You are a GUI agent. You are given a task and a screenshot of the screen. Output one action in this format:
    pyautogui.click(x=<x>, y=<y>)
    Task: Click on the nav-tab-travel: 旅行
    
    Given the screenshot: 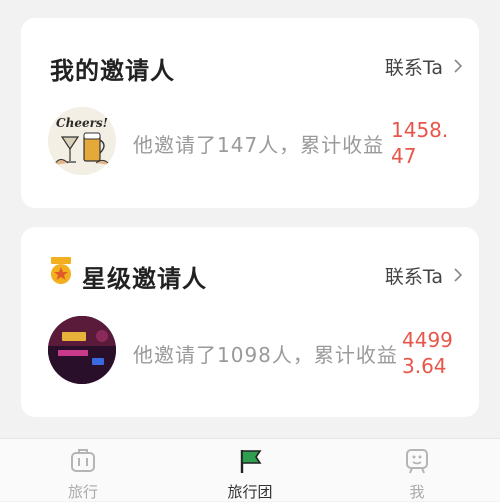 What is the action you would take?
    pyautogui.click(x=83, y=470)
    